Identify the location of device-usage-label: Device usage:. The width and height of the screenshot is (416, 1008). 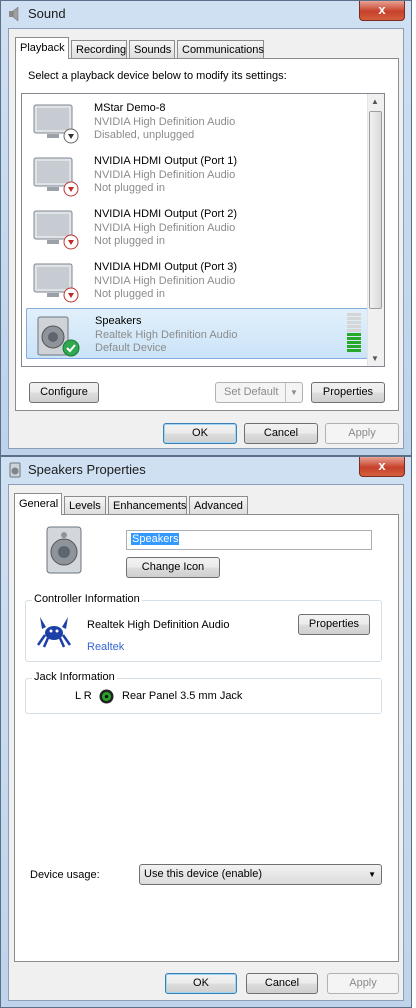
(65, 875).